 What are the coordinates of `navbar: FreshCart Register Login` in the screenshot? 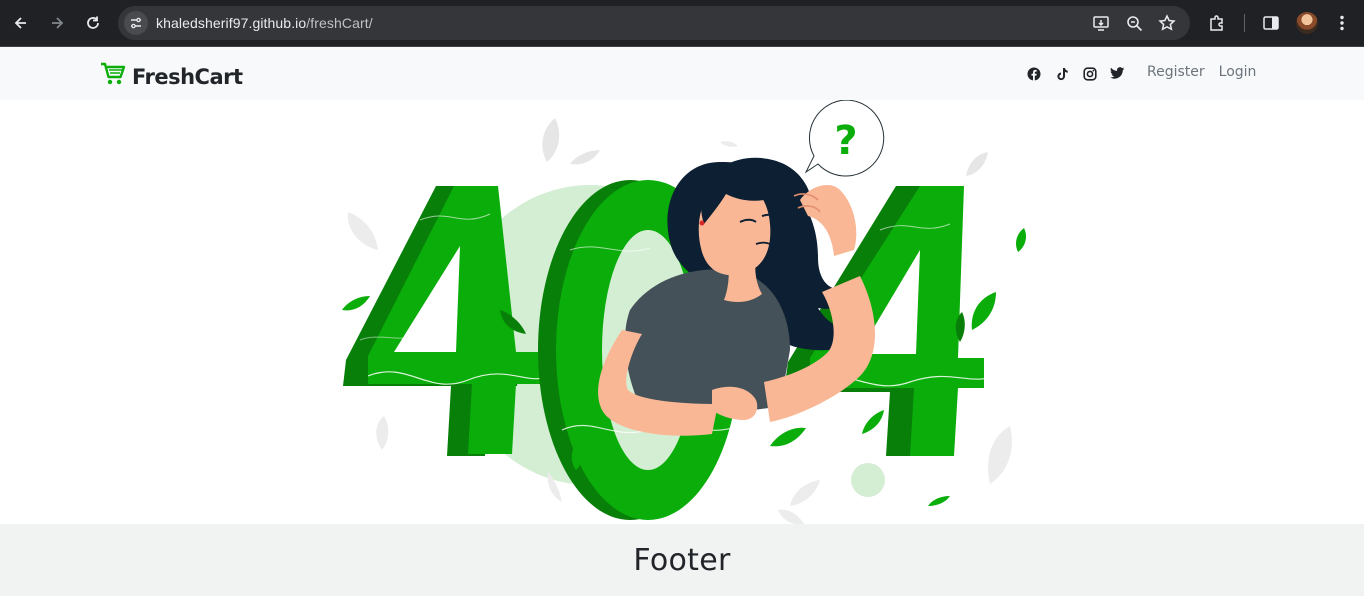 It's located at (682, 73).